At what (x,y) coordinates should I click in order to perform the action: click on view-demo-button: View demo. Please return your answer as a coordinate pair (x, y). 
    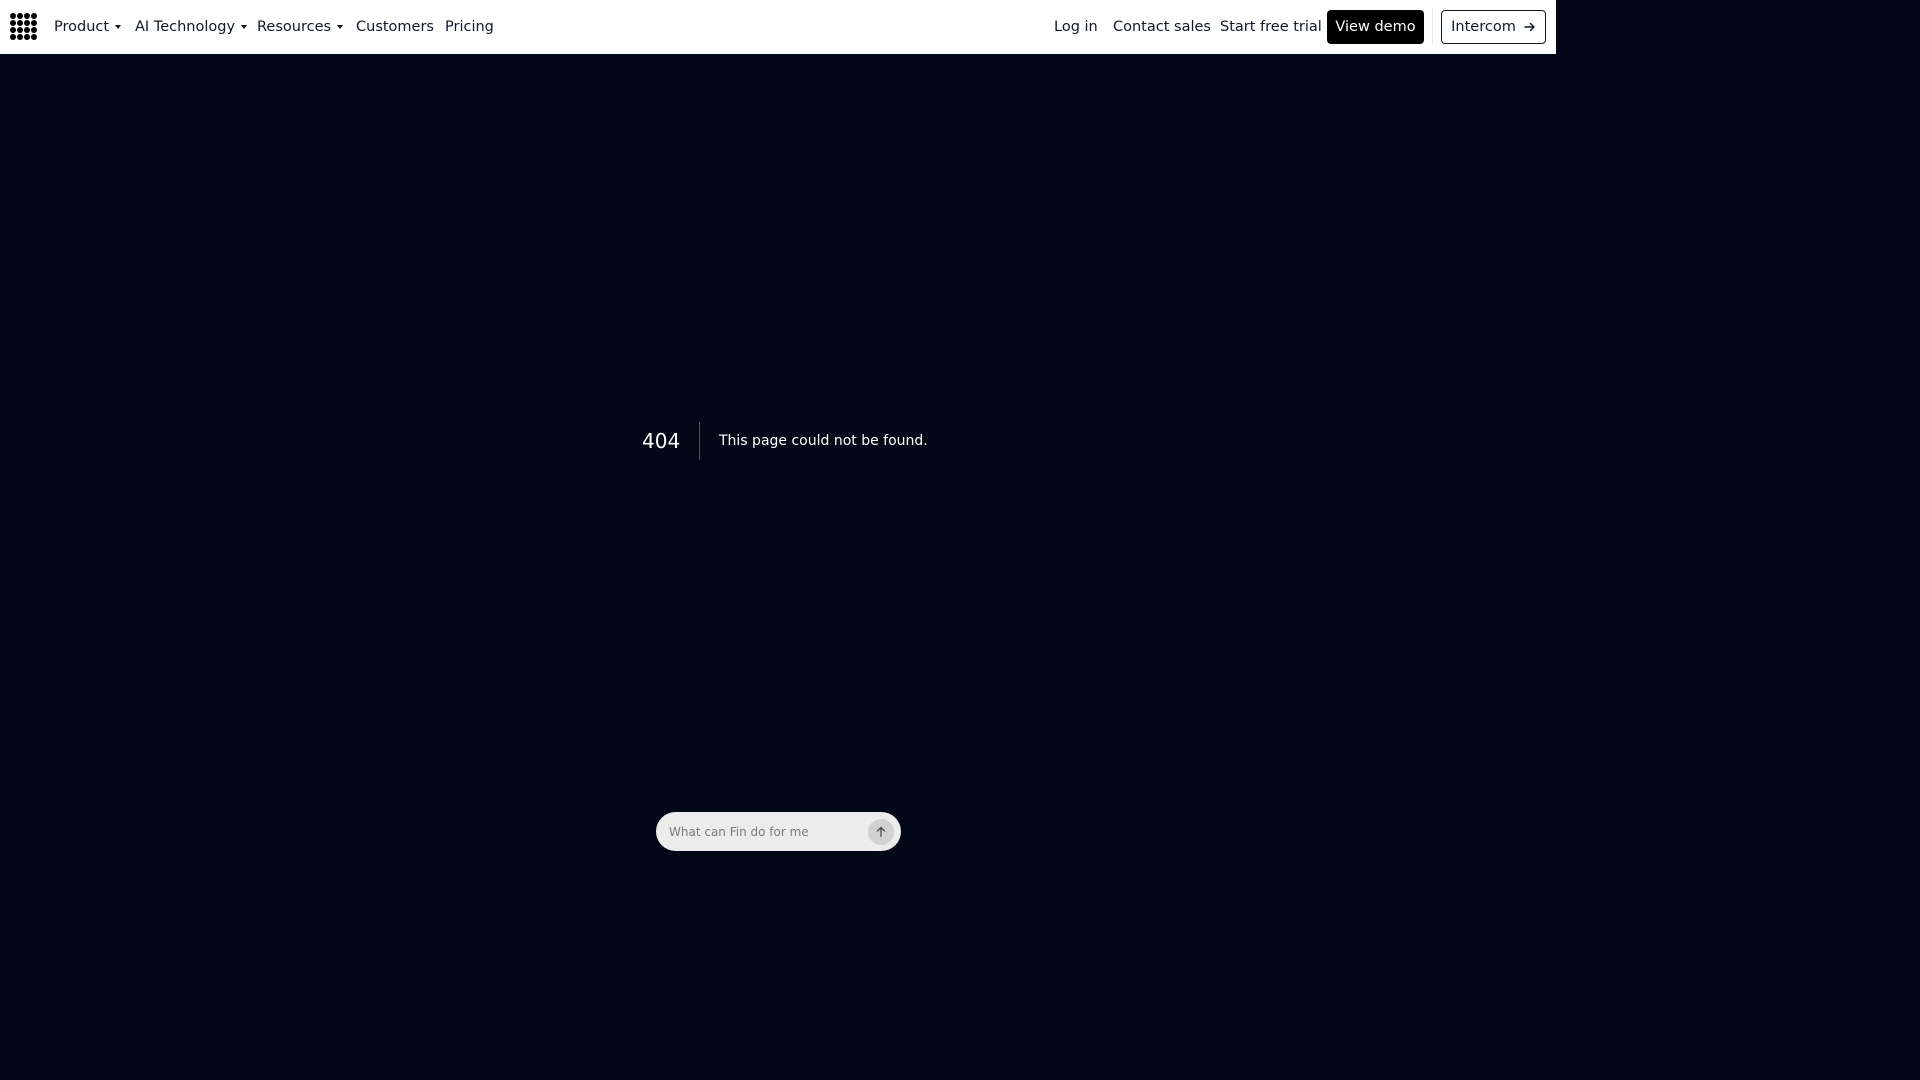
    Looking at the image, I should click on (1375, 27).